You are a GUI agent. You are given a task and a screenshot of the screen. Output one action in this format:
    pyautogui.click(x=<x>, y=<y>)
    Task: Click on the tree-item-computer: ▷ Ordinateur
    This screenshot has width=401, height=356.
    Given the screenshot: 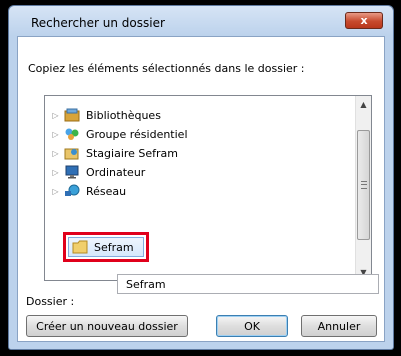 What is the action you would take?
    pyautogui.click(x=95, y=172)
    